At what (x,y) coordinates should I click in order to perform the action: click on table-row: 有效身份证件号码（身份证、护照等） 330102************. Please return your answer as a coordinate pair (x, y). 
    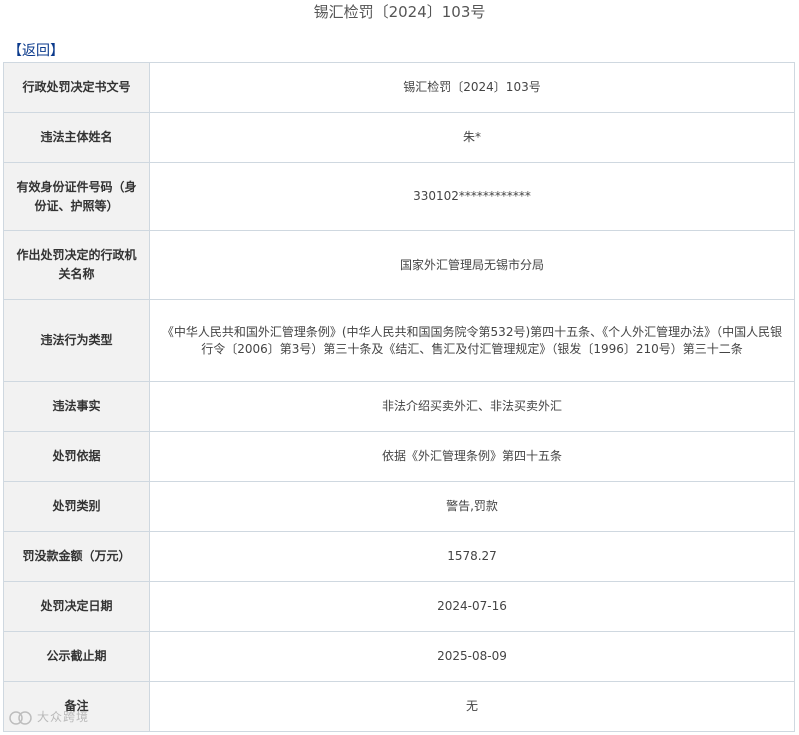
    Looking at the image, I should click on (399, 196).